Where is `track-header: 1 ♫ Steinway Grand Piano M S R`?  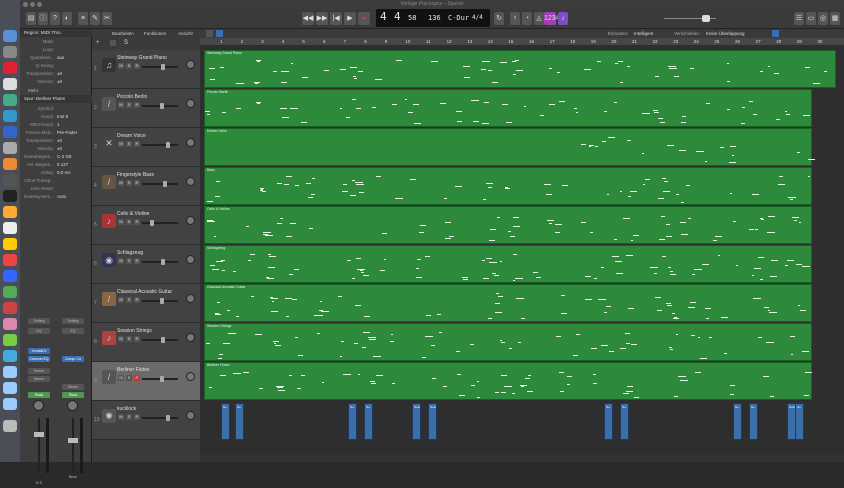 track-header: 1 ♫ Steinway Grand Piano M S R is located at coordinates (146, 69).